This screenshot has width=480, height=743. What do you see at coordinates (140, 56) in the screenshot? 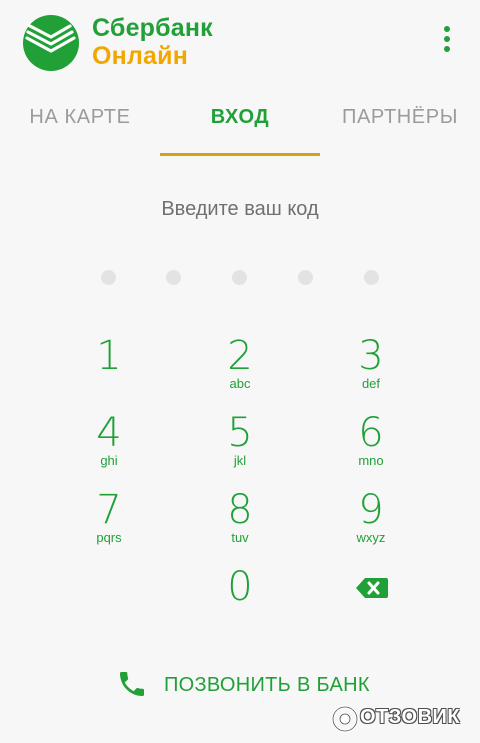
I see `brand-subtitle: Онлайн` at bounding box center [140, 56].